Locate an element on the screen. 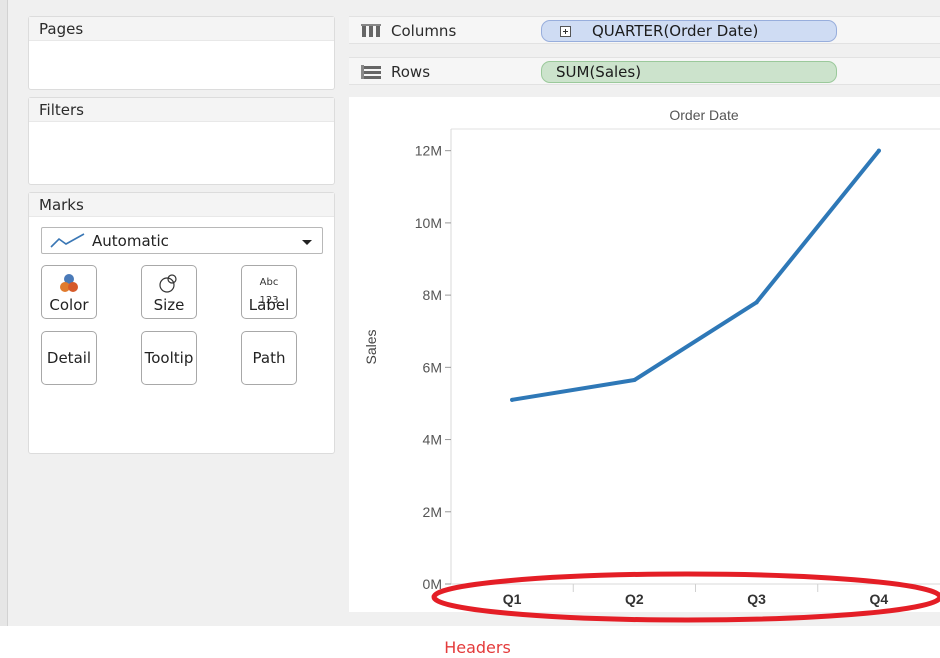  headers-caption: Headers is located at coordinates (477, 647).